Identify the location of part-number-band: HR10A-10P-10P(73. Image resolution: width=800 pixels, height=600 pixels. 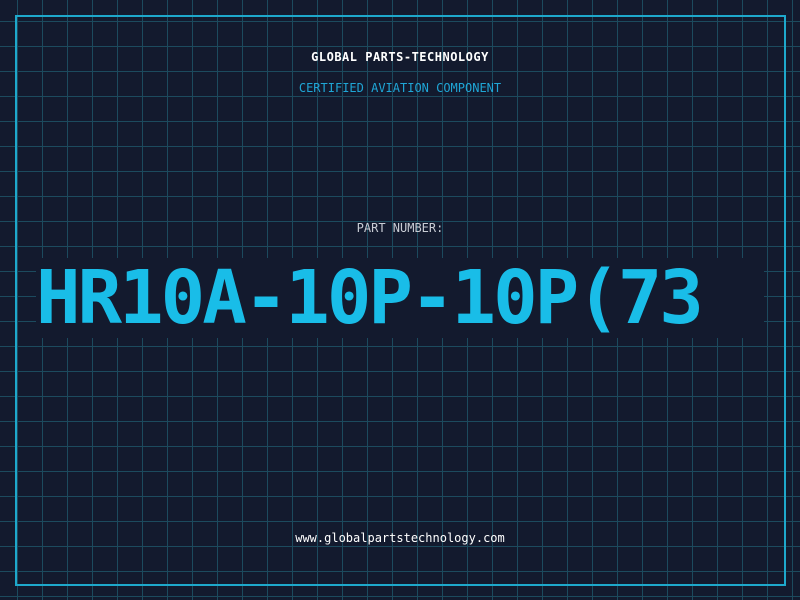
(400, 298).